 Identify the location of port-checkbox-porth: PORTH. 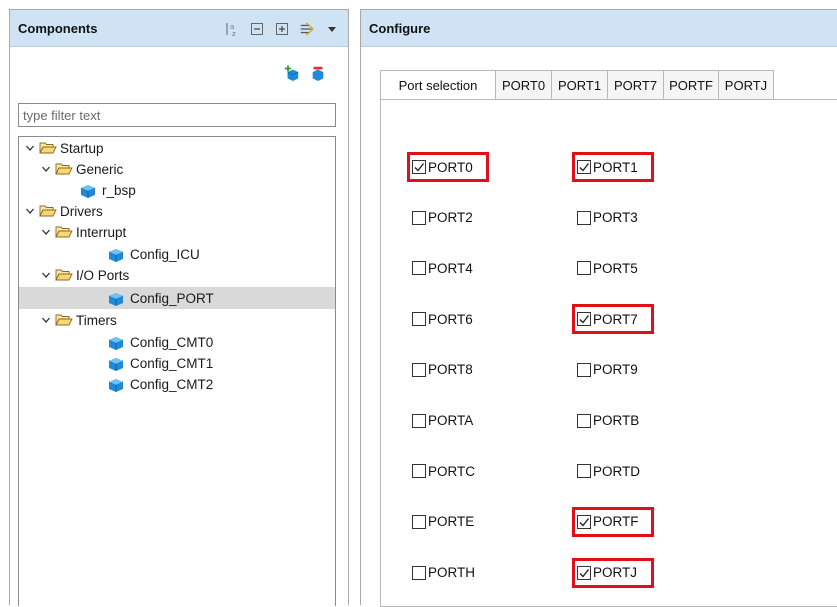
(443, 573).